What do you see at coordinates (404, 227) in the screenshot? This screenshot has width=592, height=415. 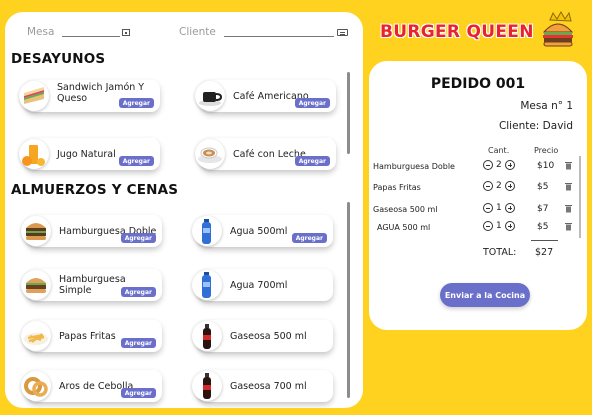 I see `order-item-name: AGUA 500 ml` at bounding box center [404, 227].